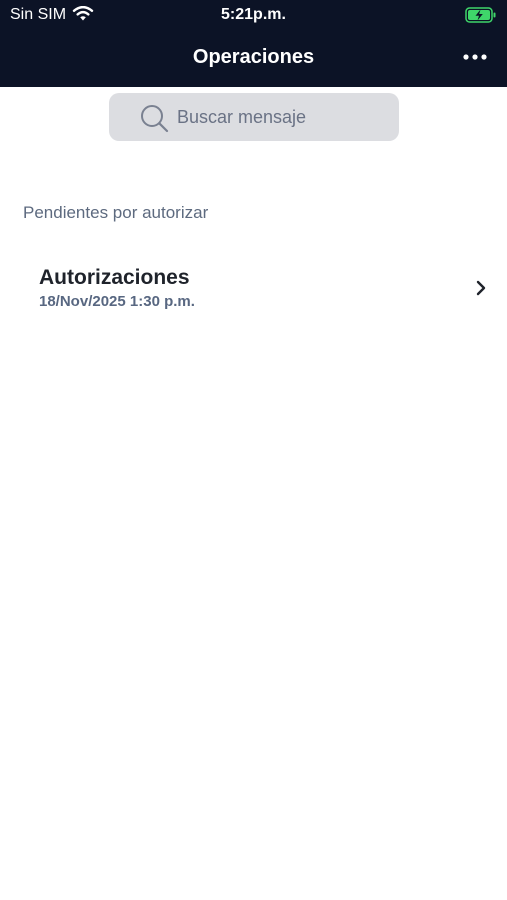 Image resolution: width=507 pixels, height=900 pixels. What do you see at coordinates (155, 119) in the screenshot?
I see `search-icon` at bounding box center [155, 119].